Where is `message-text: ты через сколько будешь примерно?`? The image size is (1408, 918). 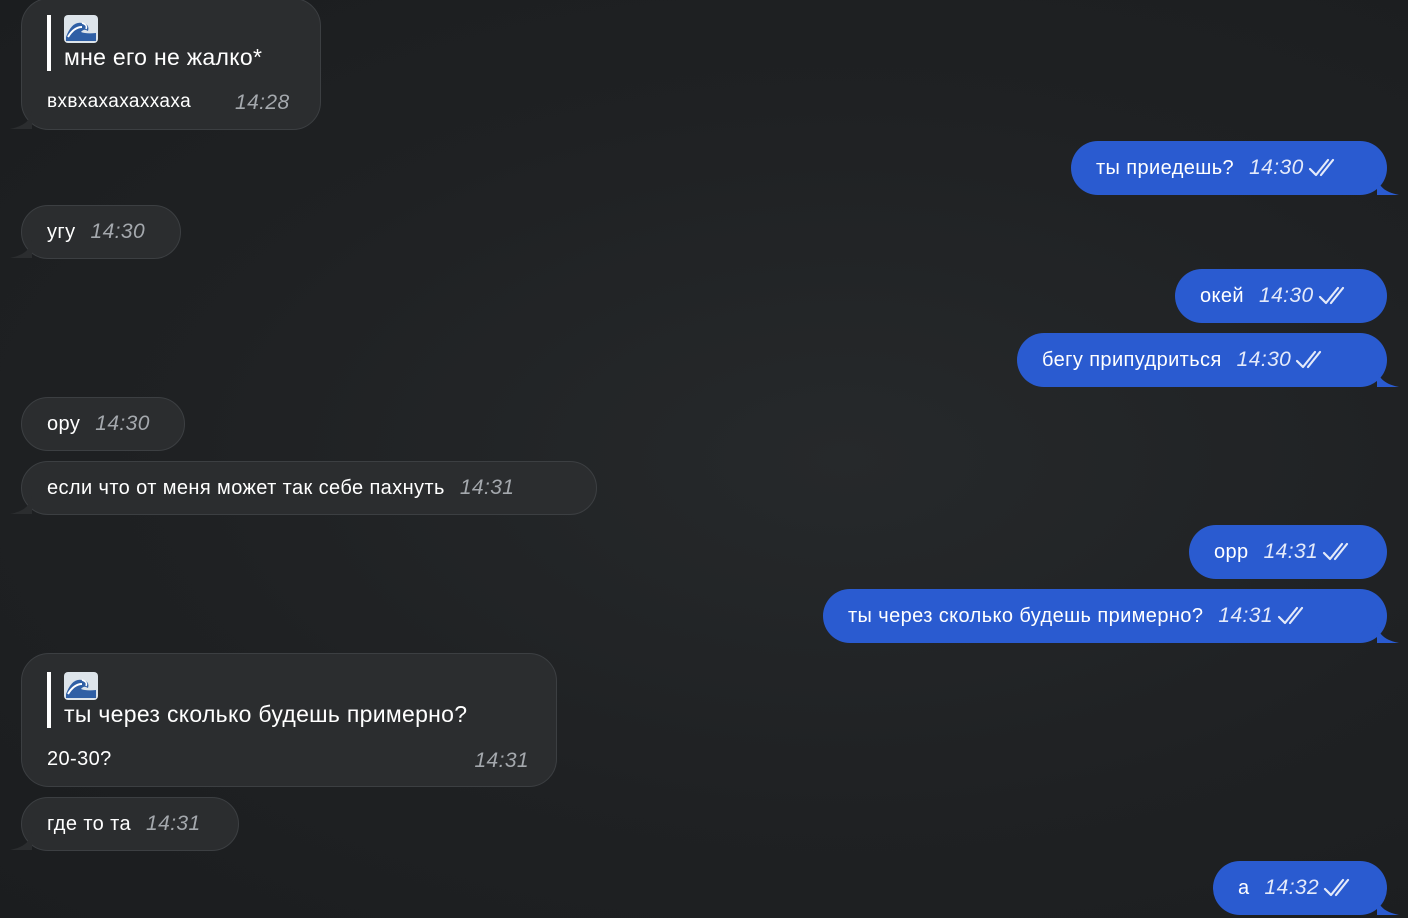 message-text: ты через сколько будешь примерно? is located at coordinates (1026, 616).